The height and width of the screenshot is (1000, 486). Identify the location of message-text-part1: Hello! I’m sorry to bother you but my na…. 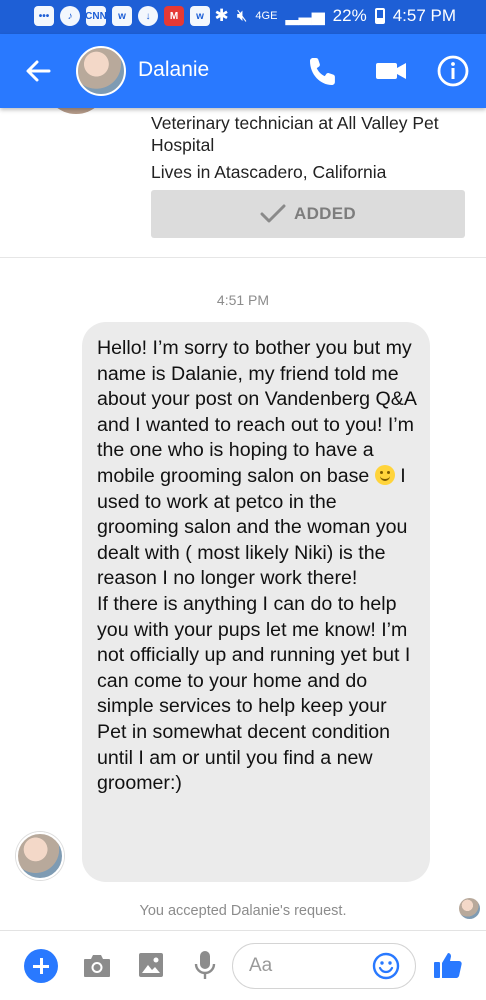
(259, 412).